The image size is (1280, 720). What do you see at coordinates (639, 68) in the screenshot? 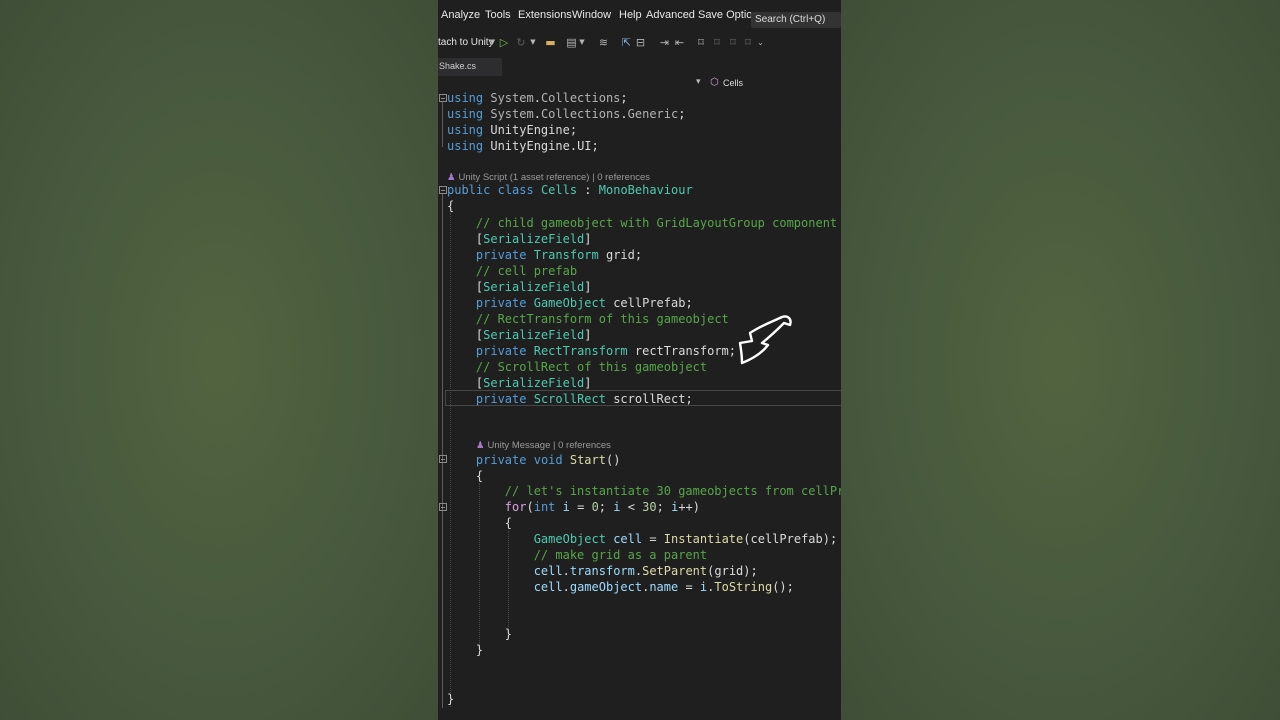
I see `document-tab-strip: Shake.cs` at bounding box center [639, 68].